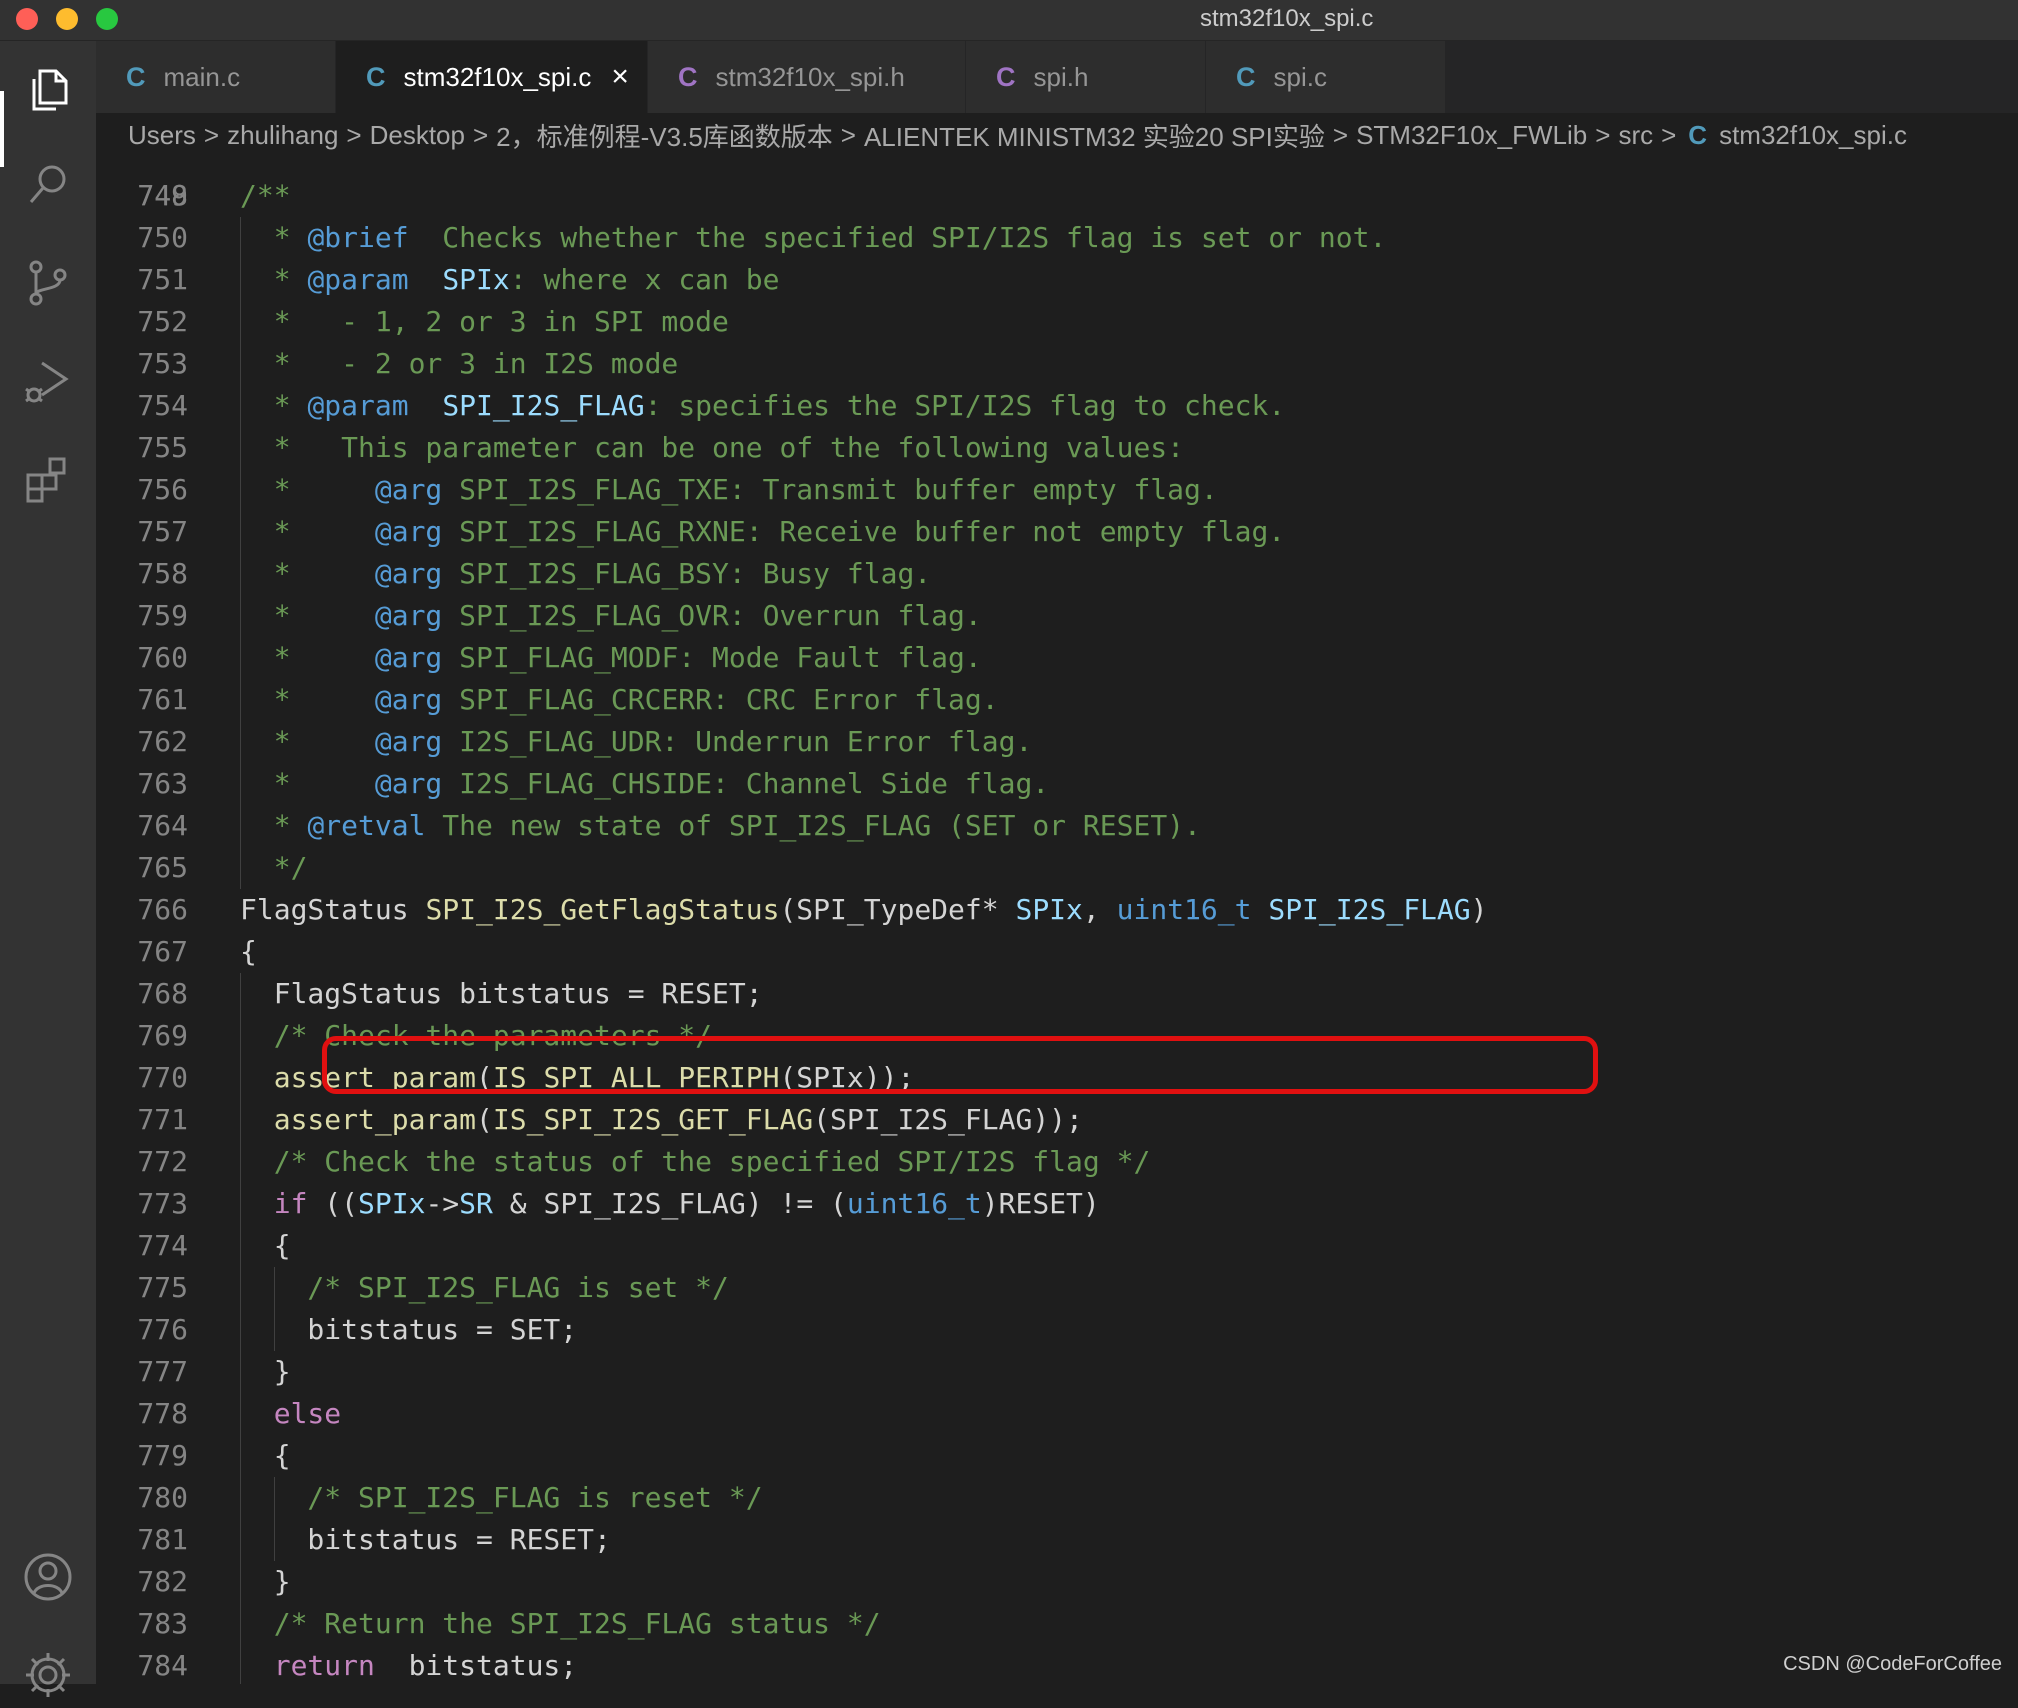 The image size is (2018, 1708). I want to click on breadcrumb-item: src, so click(1635, 135).